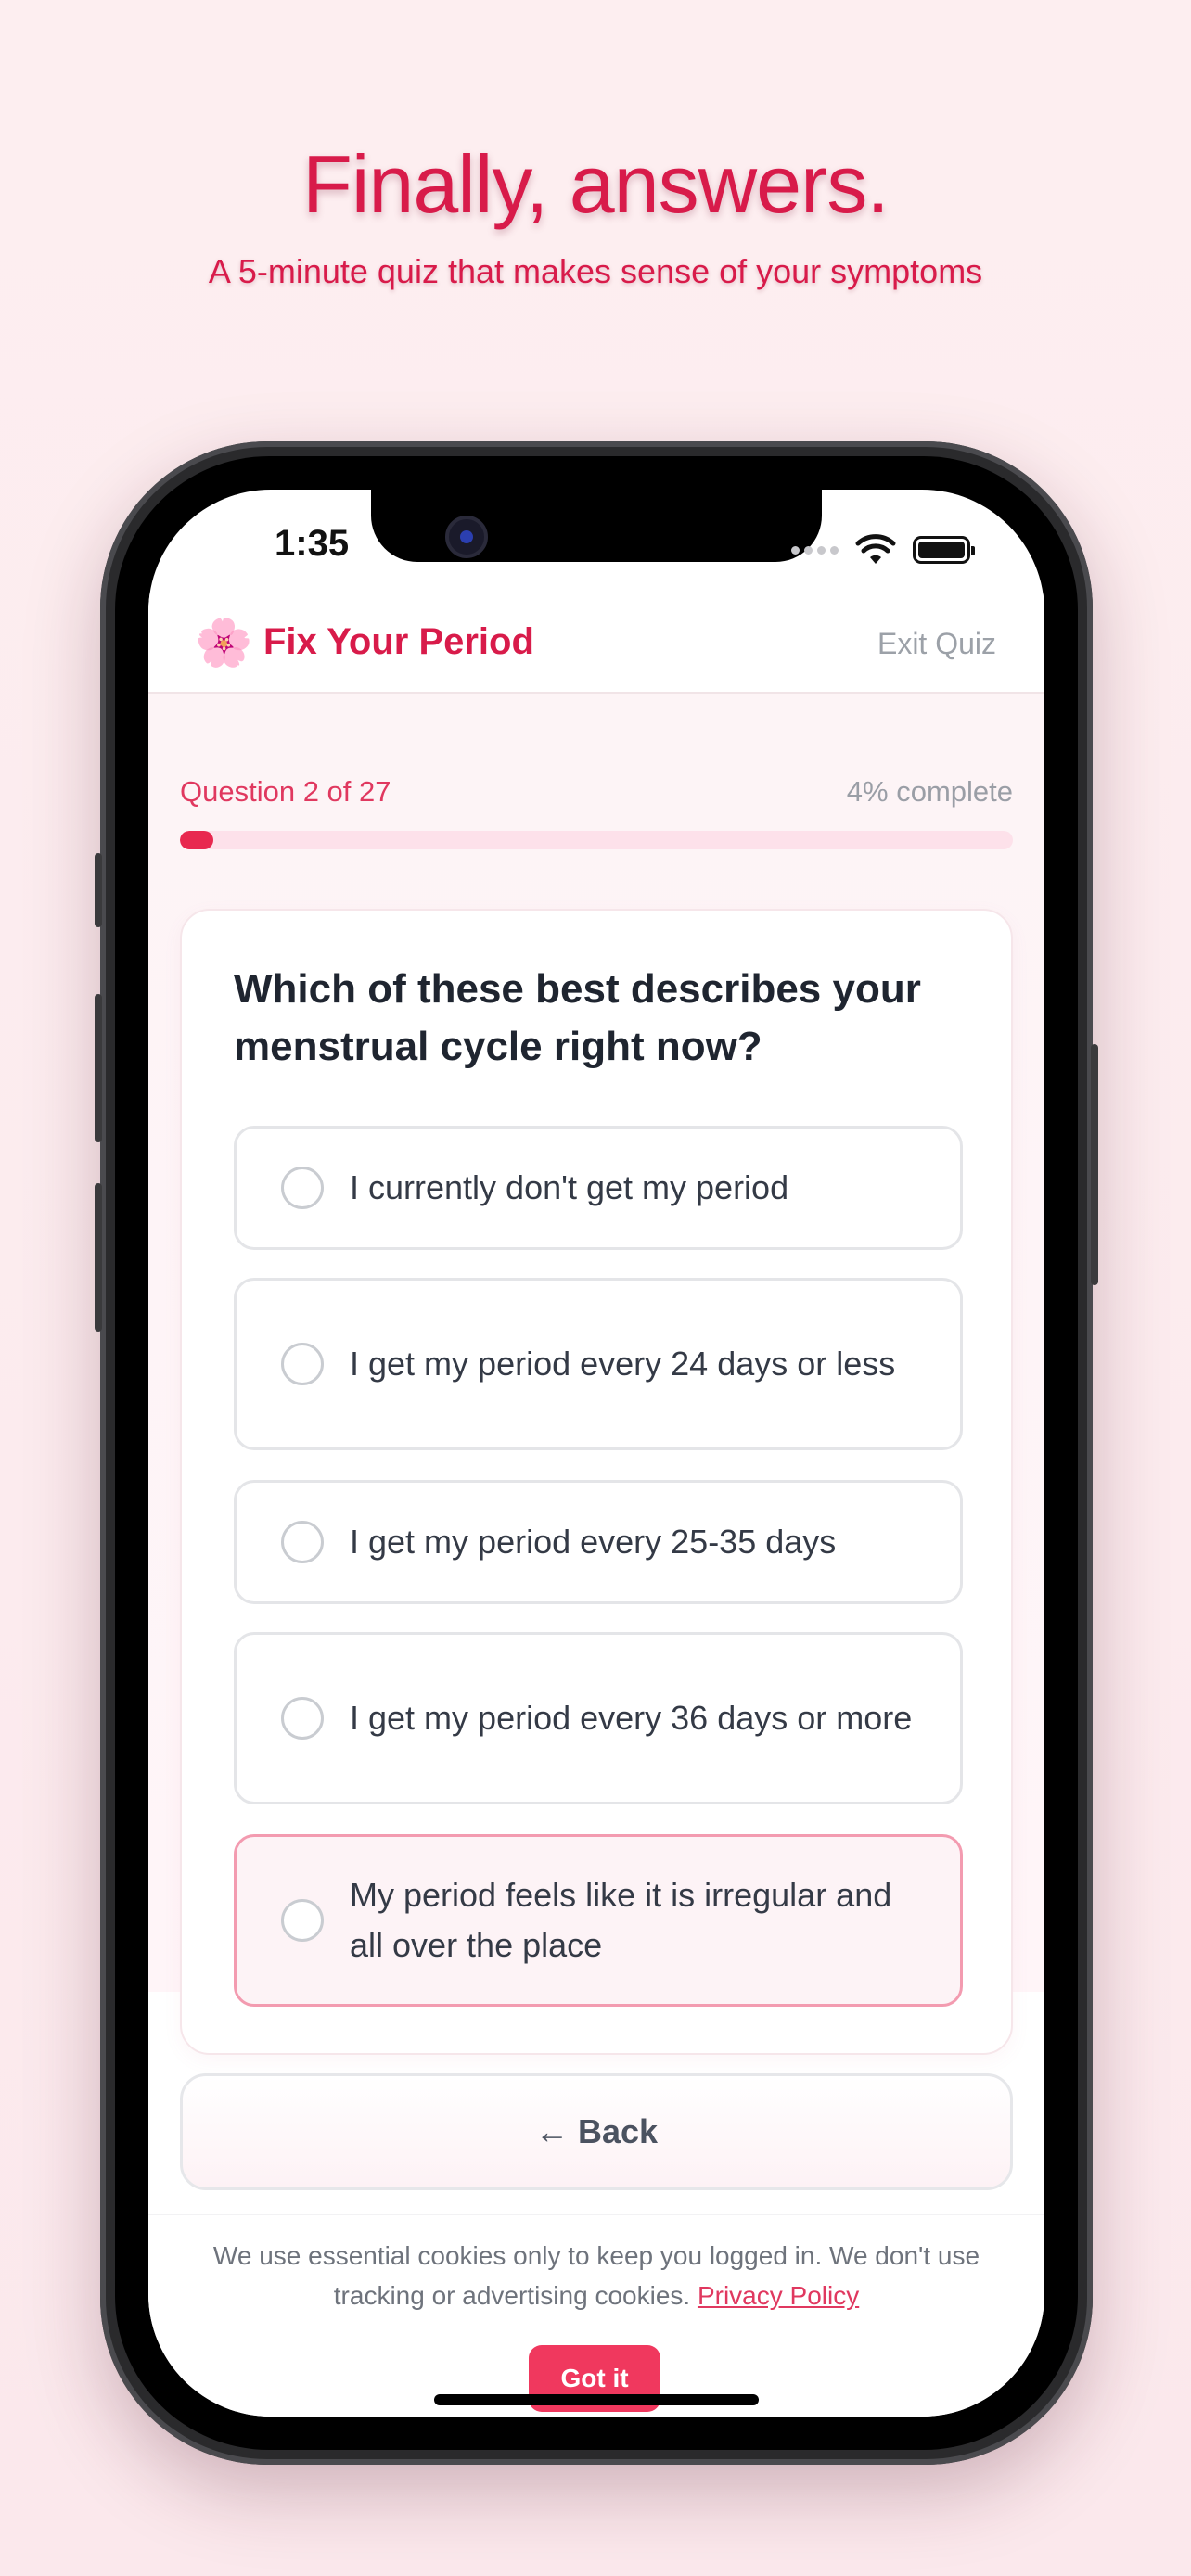 The height and width of the screenshot is (2576, 1191). What do you see at coordinates (224, 643) in the screenshot?
I see `flower-icon: 🌸` at bounding box center [224, 643].